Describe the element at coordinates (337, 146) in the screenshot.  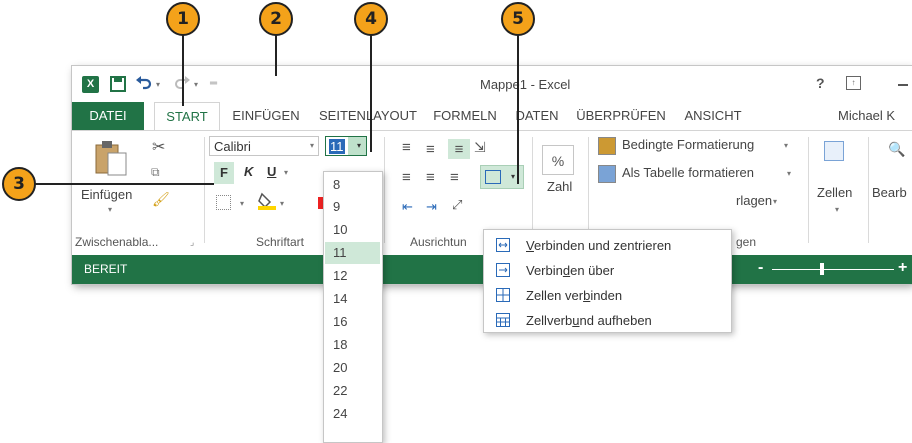
I see `font-size-value: 11` at that location.